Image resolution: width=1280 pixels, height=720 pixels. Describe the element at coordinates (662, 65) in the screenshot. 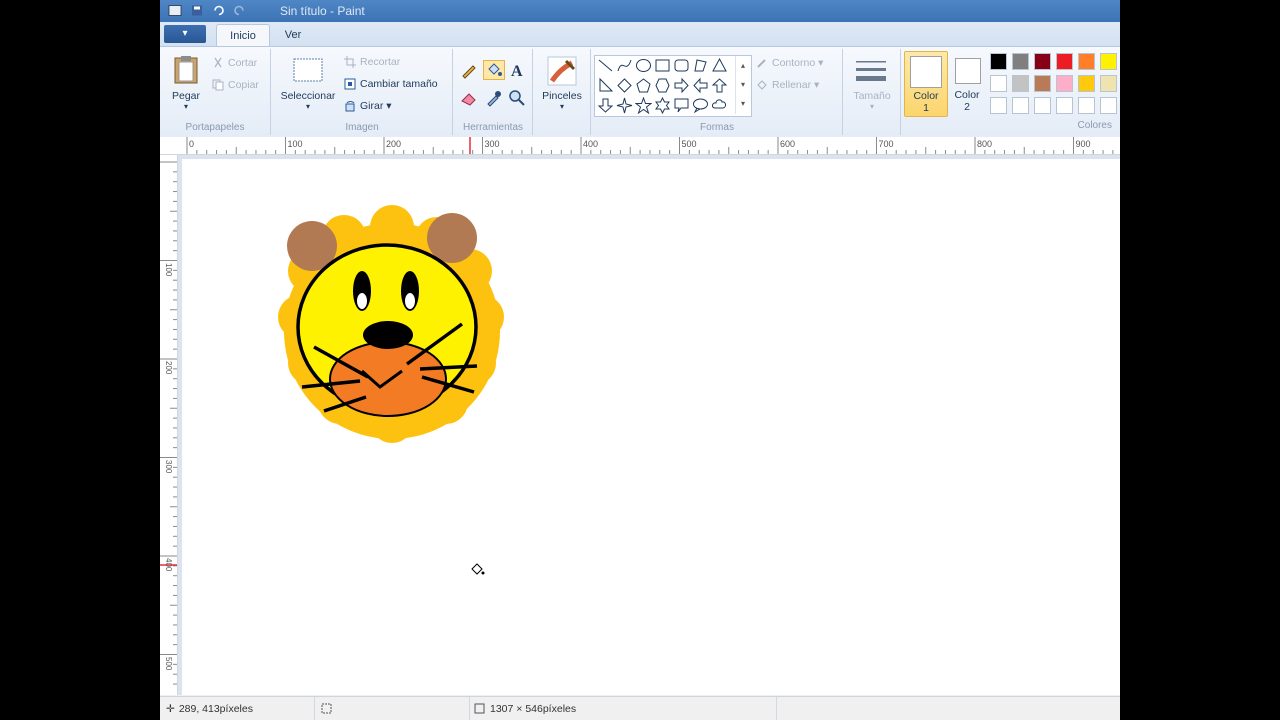

I see `rectangle-shape-icon` at that location.